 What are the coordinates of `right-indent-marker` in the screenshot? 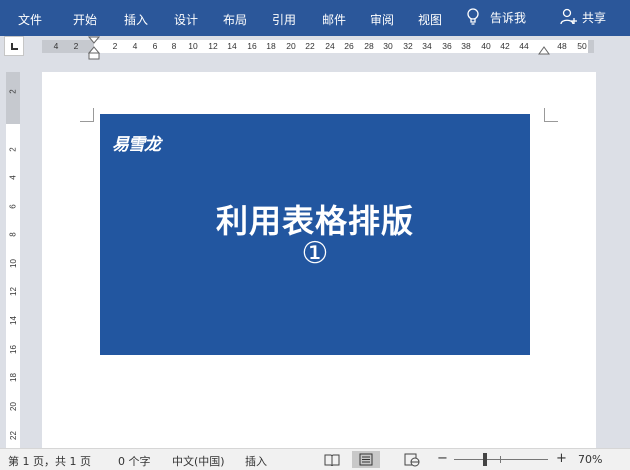 It's located at (544, 50).